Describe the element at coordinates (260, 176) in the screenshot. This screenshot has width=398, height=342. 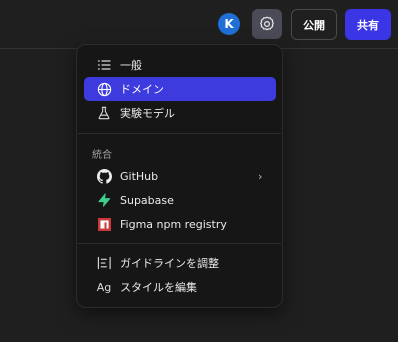
I see `chevron-right-icon: ›` at that location.